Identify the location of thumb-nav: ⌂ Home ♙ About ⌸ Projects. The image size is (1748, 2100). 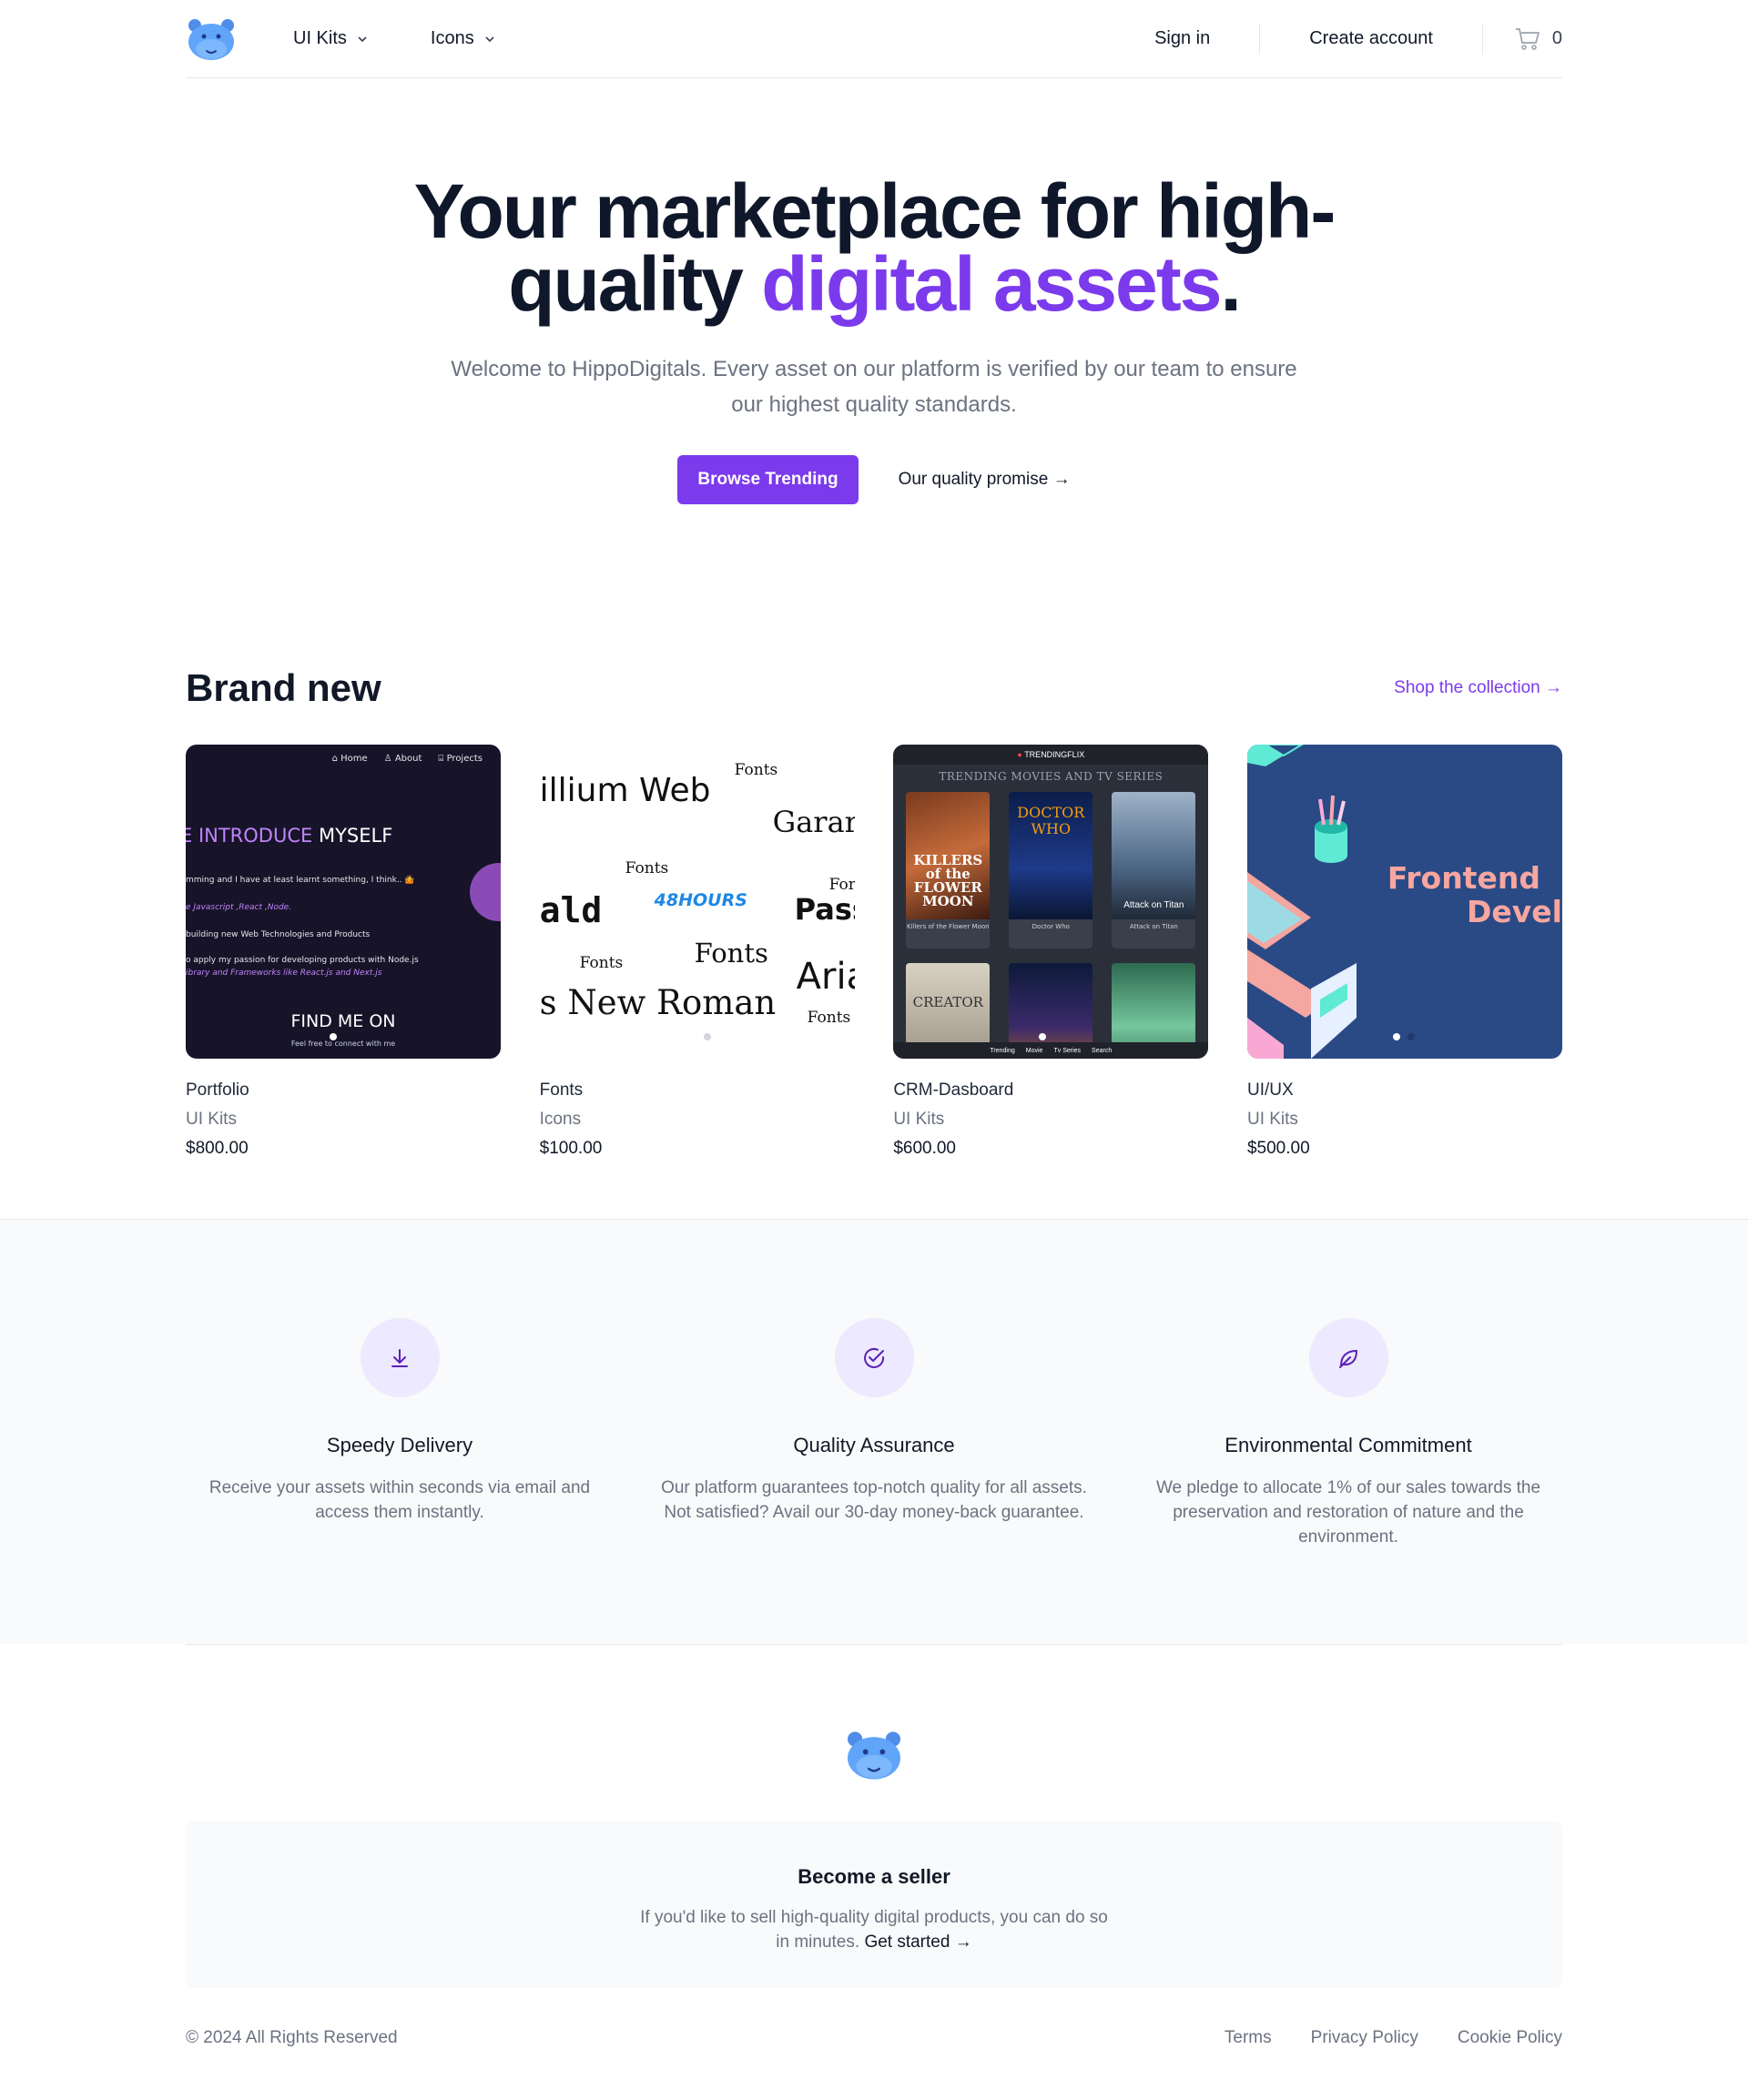
(407, 759).